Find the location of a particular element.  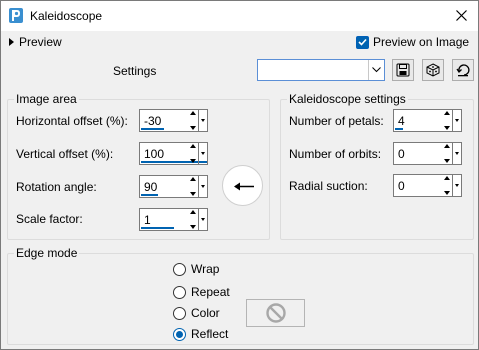

horizontal-offset-value: -30 is located at coordinates (153, 121).